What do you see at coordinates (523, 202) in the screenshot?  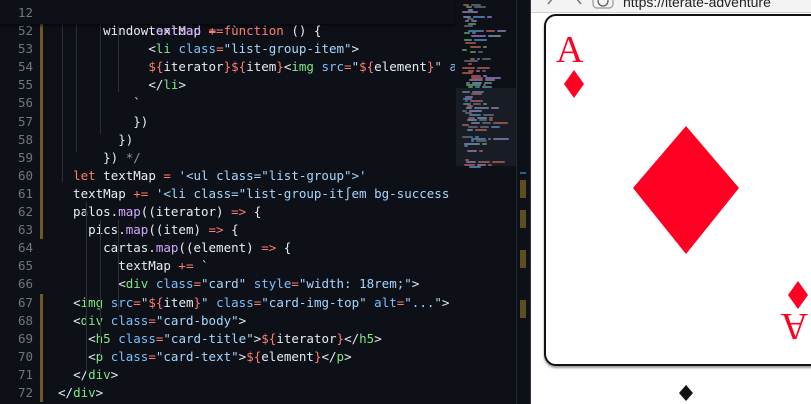 I see `editor-scrollbar` at bounding box center [523, 202].